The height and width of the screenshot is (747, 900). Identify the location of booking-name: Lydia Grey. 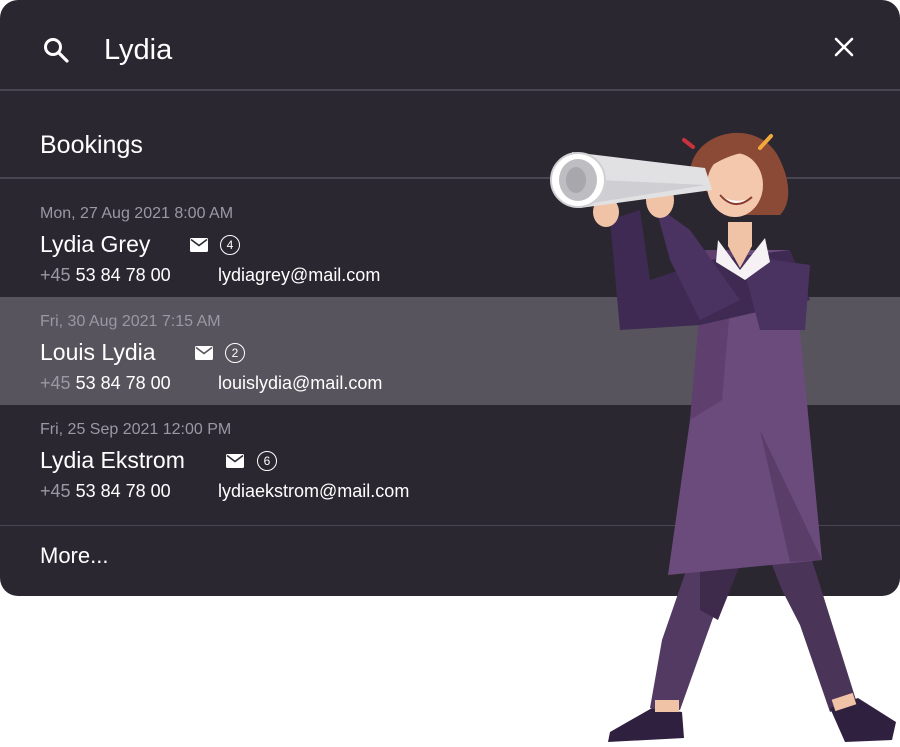
(95, 244).